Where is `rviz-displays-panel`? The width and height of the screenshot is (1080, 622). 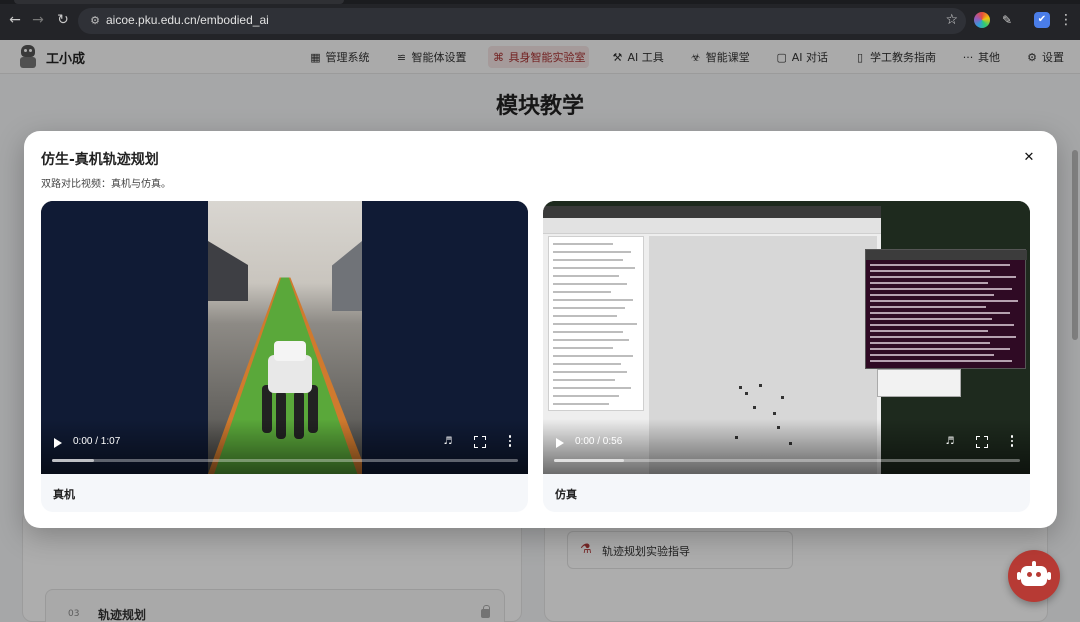
rviz-displays-panel is located at coordinates (596, 323).